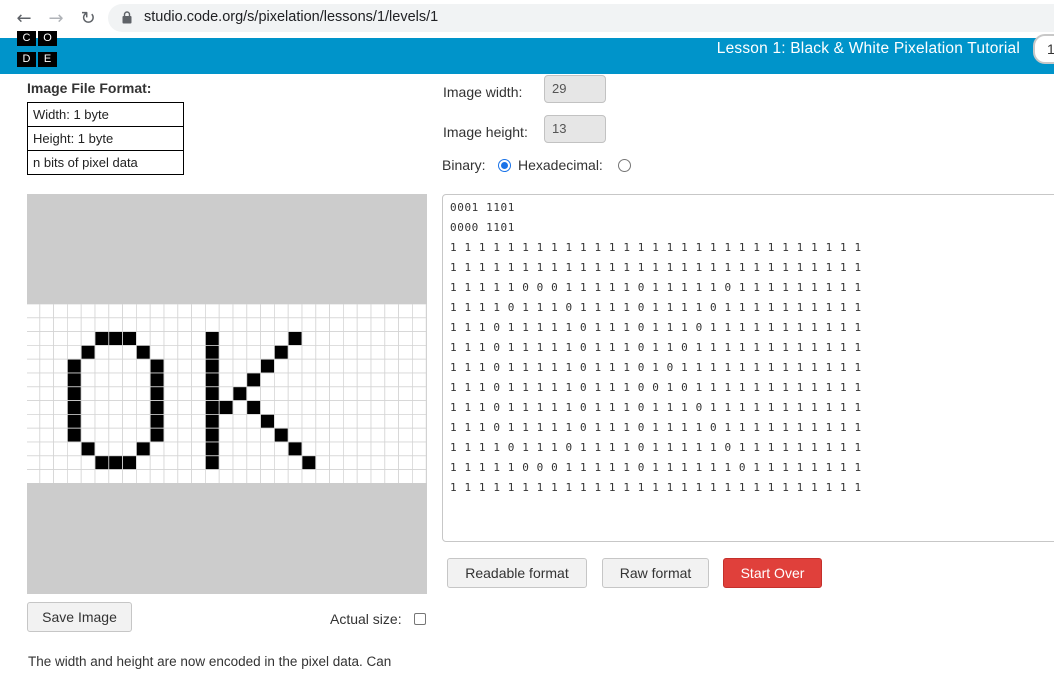  What do you see at coordinates (1043, 49) in the screenshot?
I see `level-progress-bubble: 1` at bounding box center [1043, 49].